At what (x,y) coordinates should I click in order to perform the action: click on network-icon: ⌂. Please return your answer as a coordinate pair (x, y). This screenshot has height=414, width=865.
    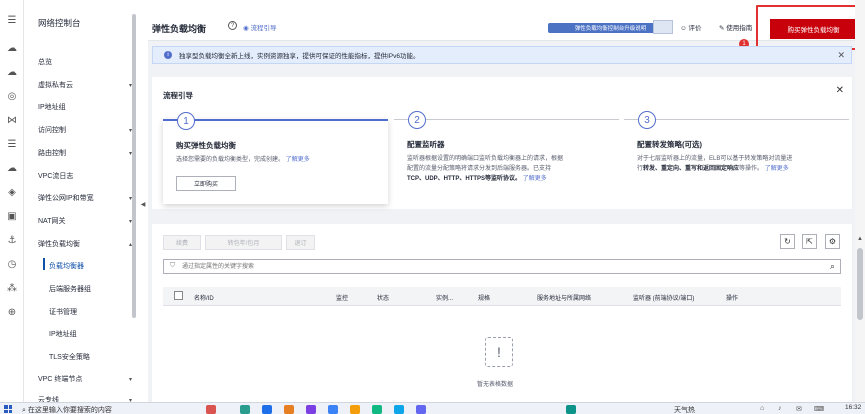
    Looking at the image, I should click on (762, 408).